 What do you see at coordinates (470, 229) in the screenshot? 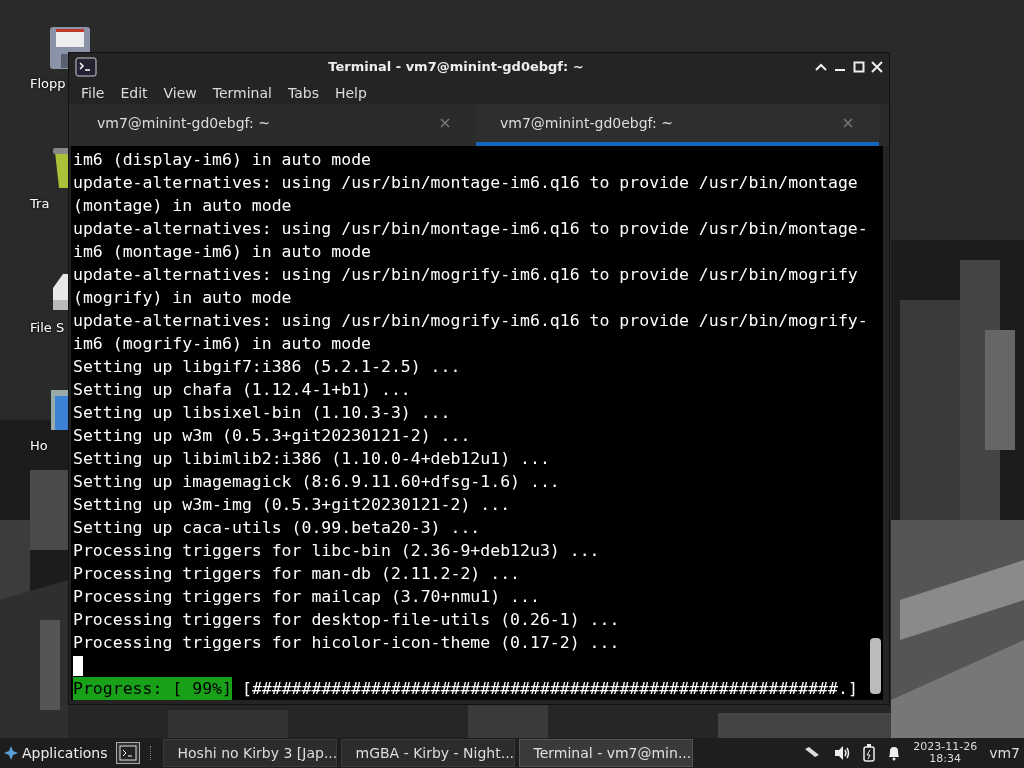
I see `terminal-line: update-alternatives: using /usr/bin/montage-im6.q16 to provide /usr/bin/montage-` at bounding box center [470, 229].